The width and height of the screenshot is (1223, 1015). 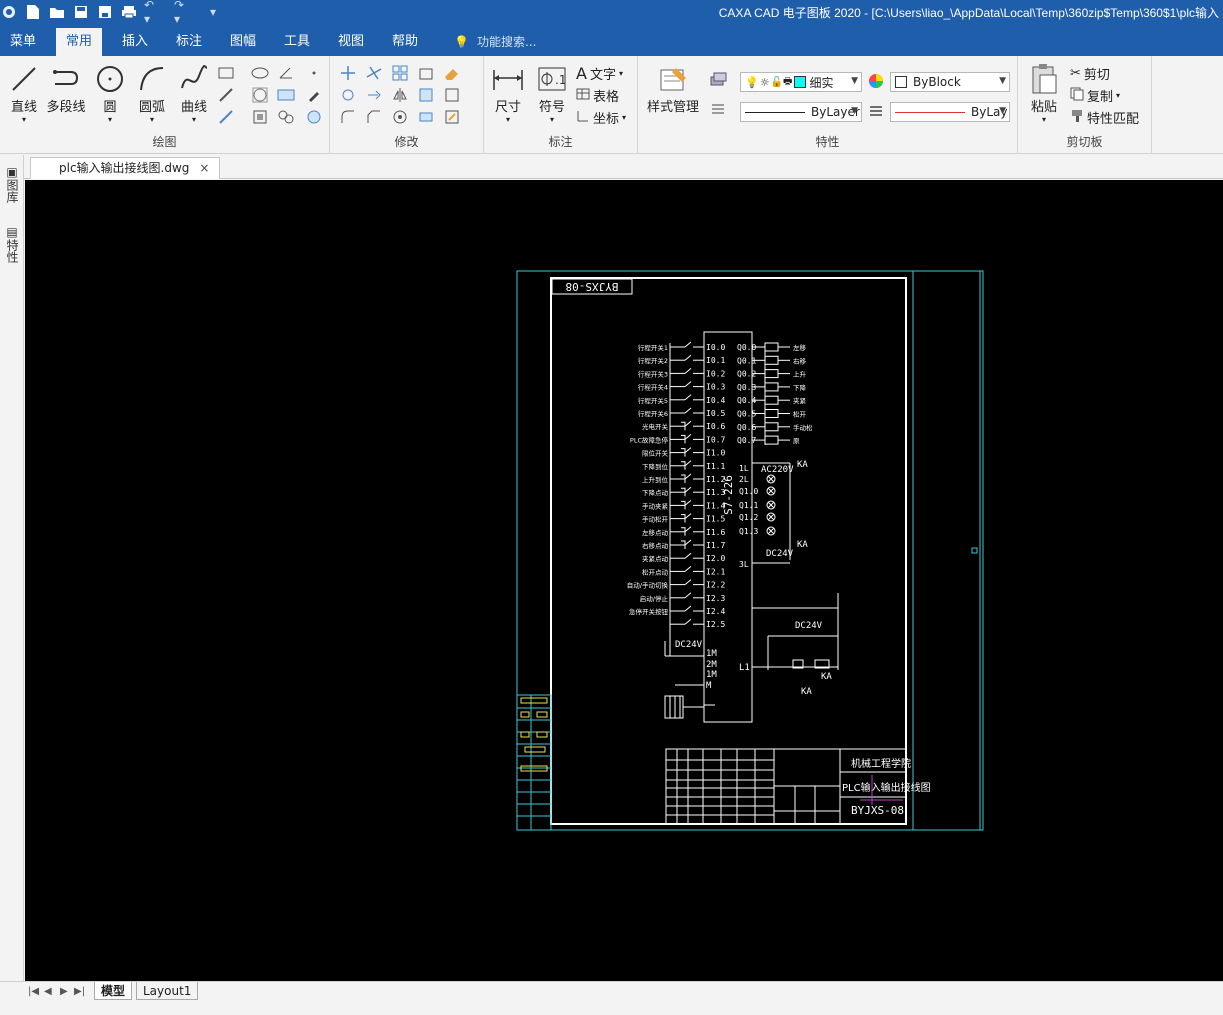 What do you see at coordinates (718, 79) in the screenshot?
I see `layer-manager-icon` at bounding box center [718, 79].